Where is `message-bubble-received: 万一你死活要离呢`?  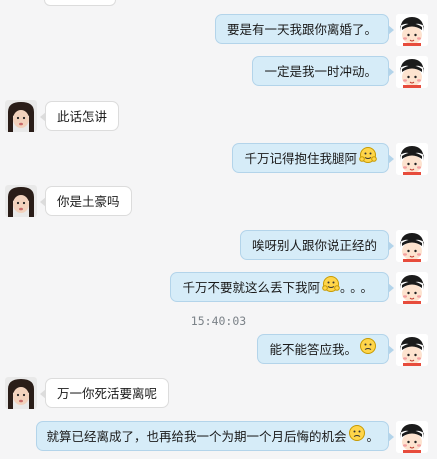
message-bubble-received: 万一你死活要离呢 is located at coordinates (104, 393).